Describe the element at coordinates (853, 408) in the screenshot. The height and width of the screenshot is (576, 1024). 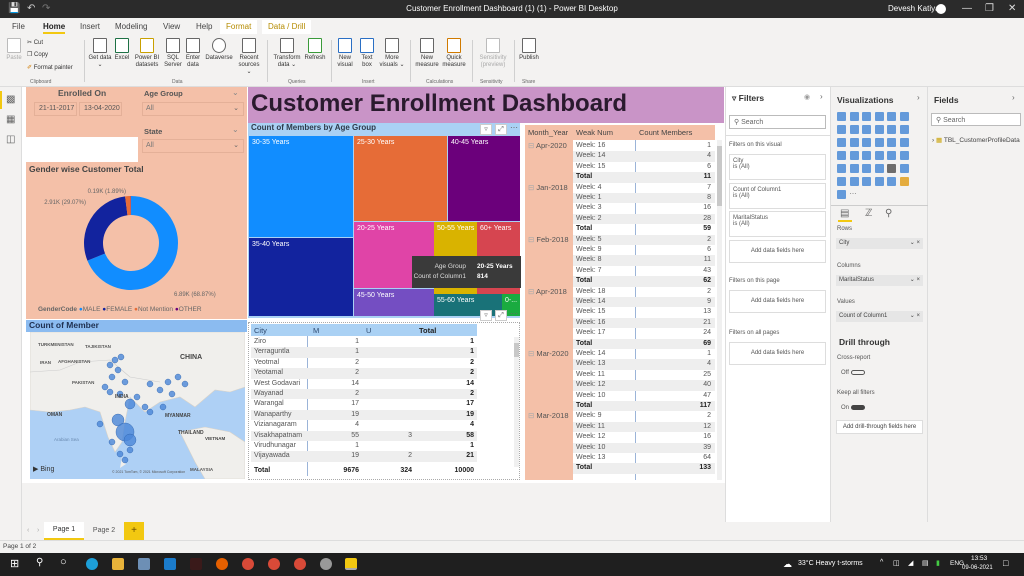
I see `keep-filters-toggle: On` at that location.